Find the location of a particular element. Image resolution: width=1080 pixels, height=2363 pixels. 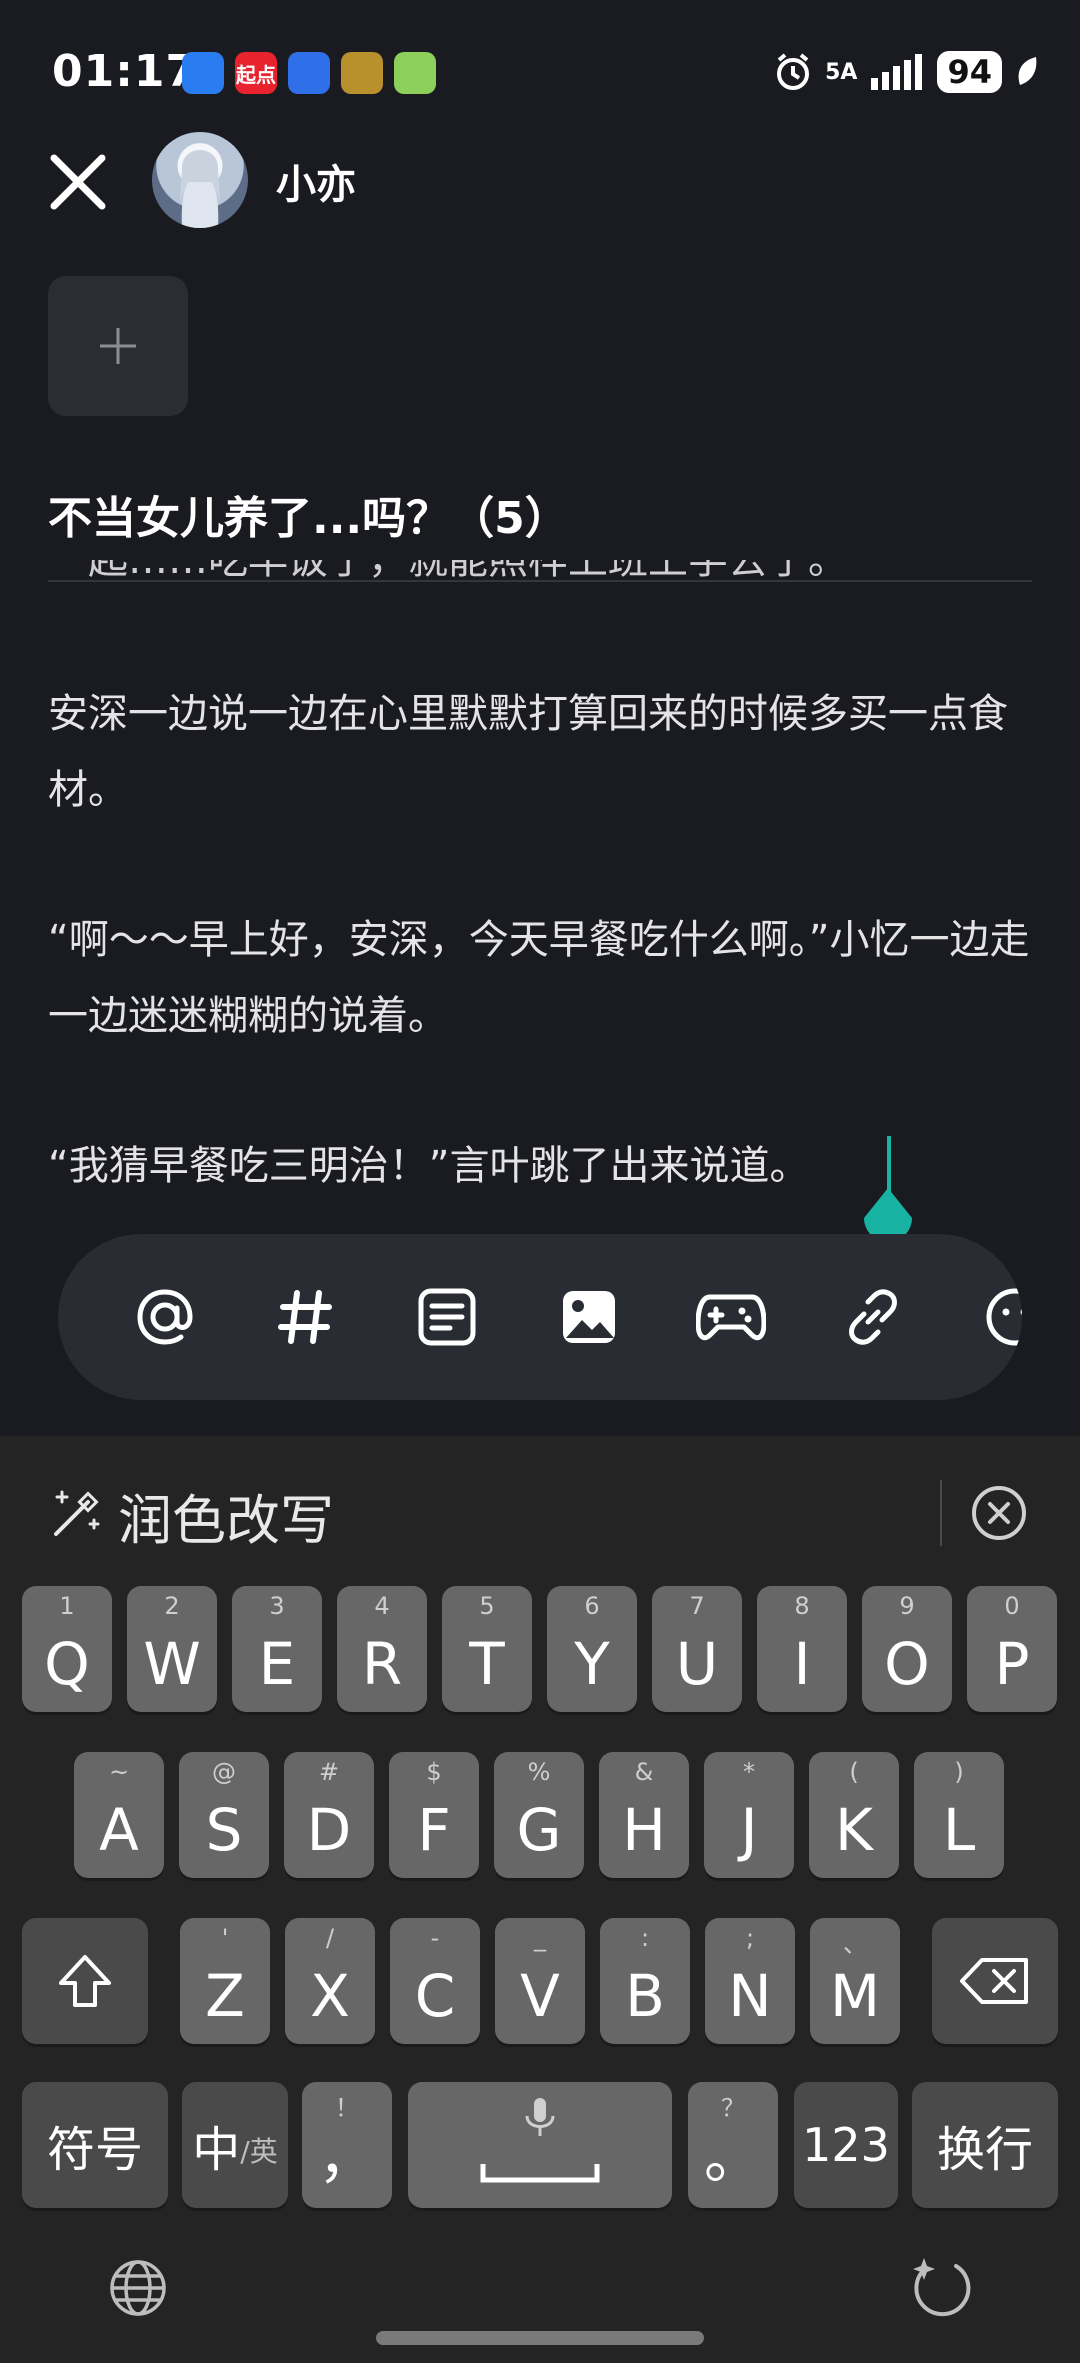

key-t: 5T is located at coordinates (487, 1649).